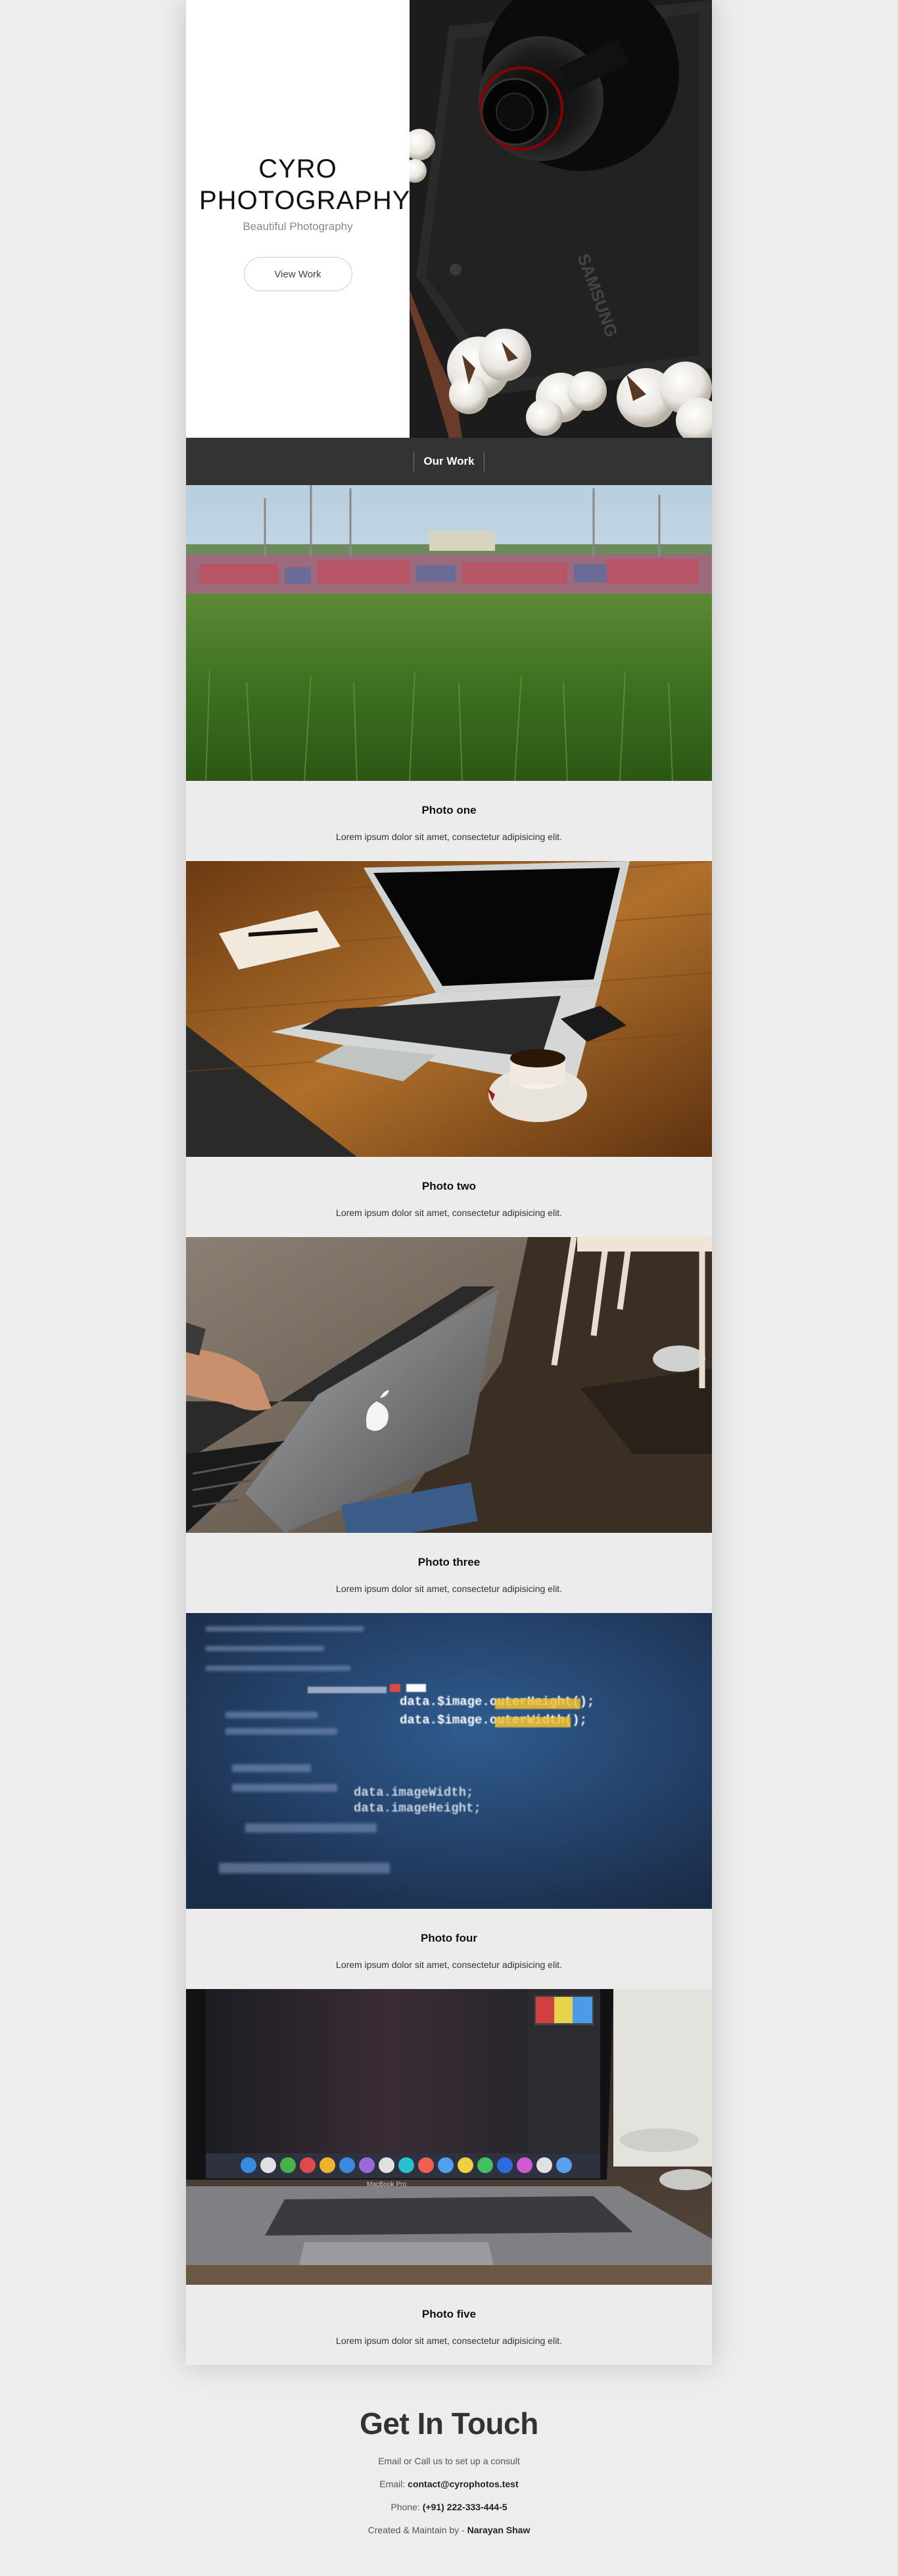 Image resolution: width=898 pixels, height=2576 pixels. I want to click on hero-image: SAMSUNG, so click(561, 219).